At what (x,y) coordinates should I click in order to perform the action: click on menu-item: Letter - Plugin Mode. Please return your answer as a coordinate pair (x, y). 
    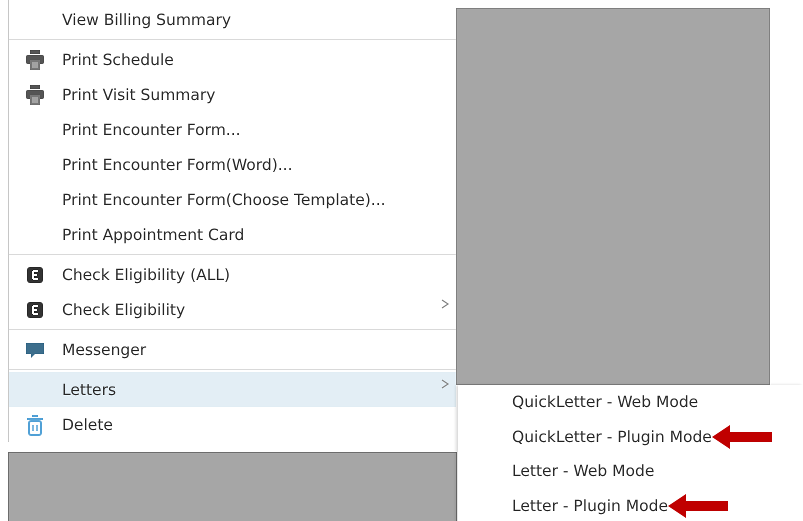
    Looking at the image, I should click on (590, 505).